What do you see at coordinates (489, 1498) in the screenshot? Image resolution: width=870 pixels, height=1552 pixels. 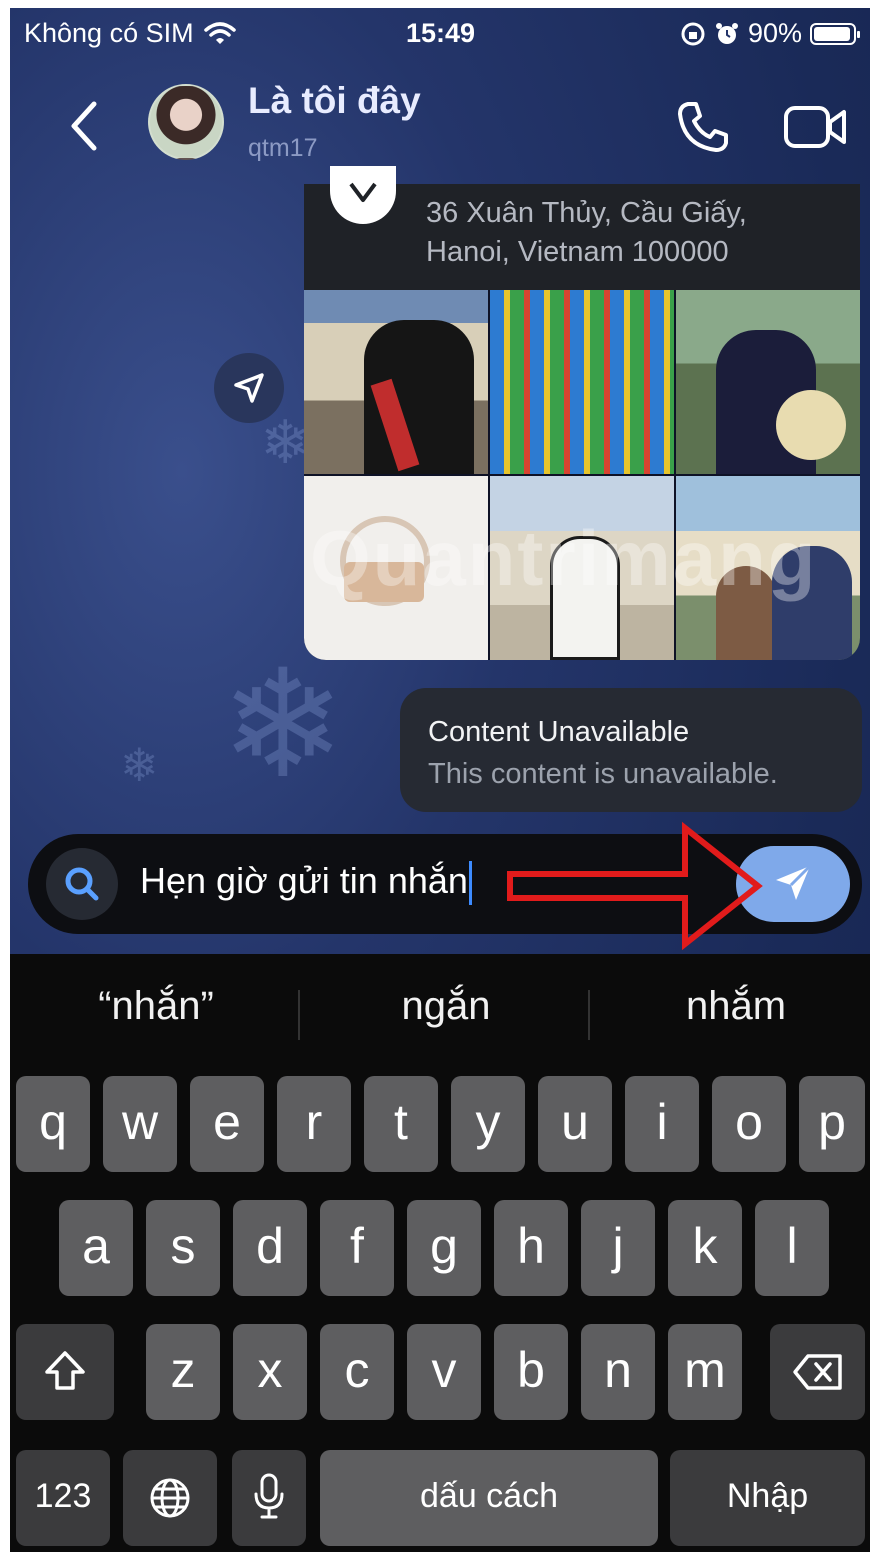 I see `space-key: dấu cách` at bounding box center [489, 1498].